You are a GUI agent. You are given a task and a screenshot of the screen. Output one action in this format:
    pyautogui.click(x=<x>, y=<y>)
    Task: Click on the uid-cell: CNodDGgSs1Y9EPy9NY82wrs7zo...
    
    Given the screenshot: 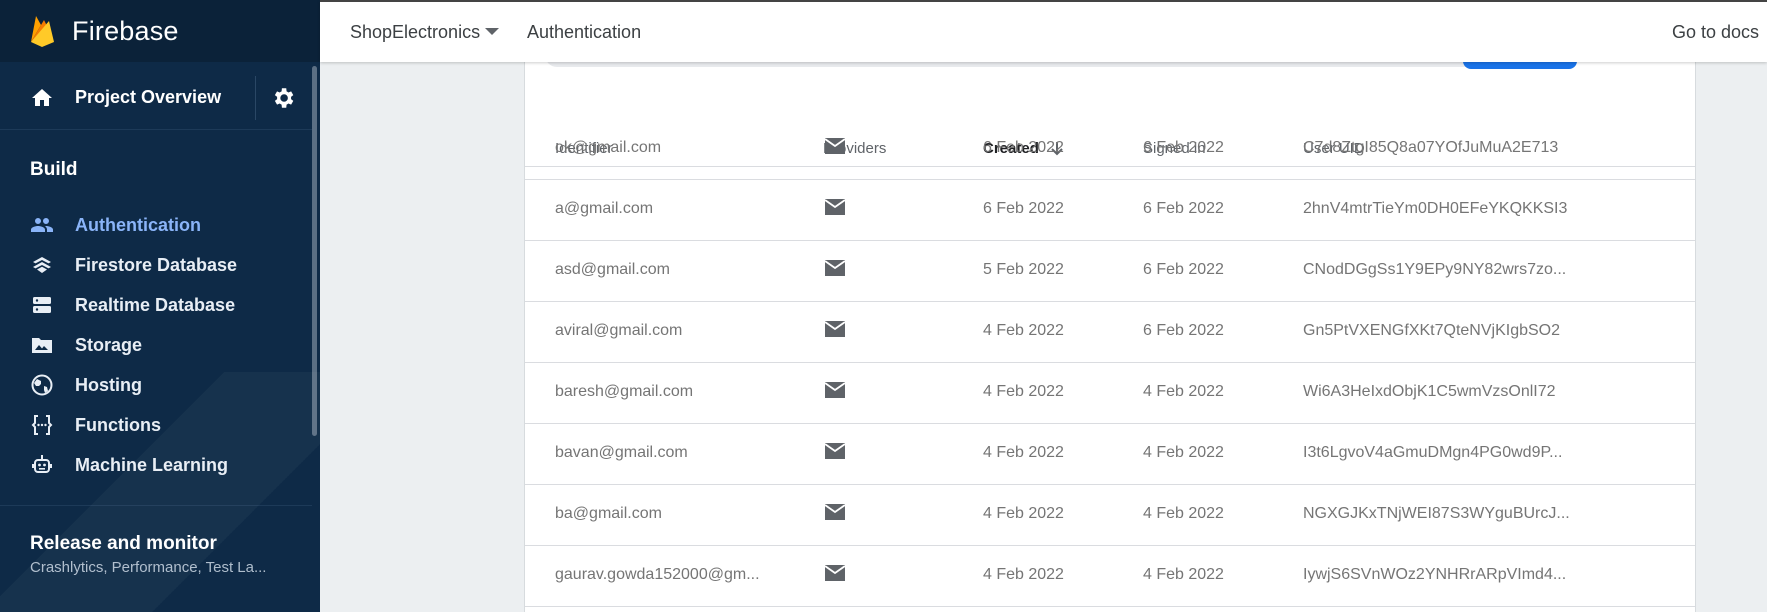 What is the action you would take?
    pyautogui.click(x=1435, y=269)
    